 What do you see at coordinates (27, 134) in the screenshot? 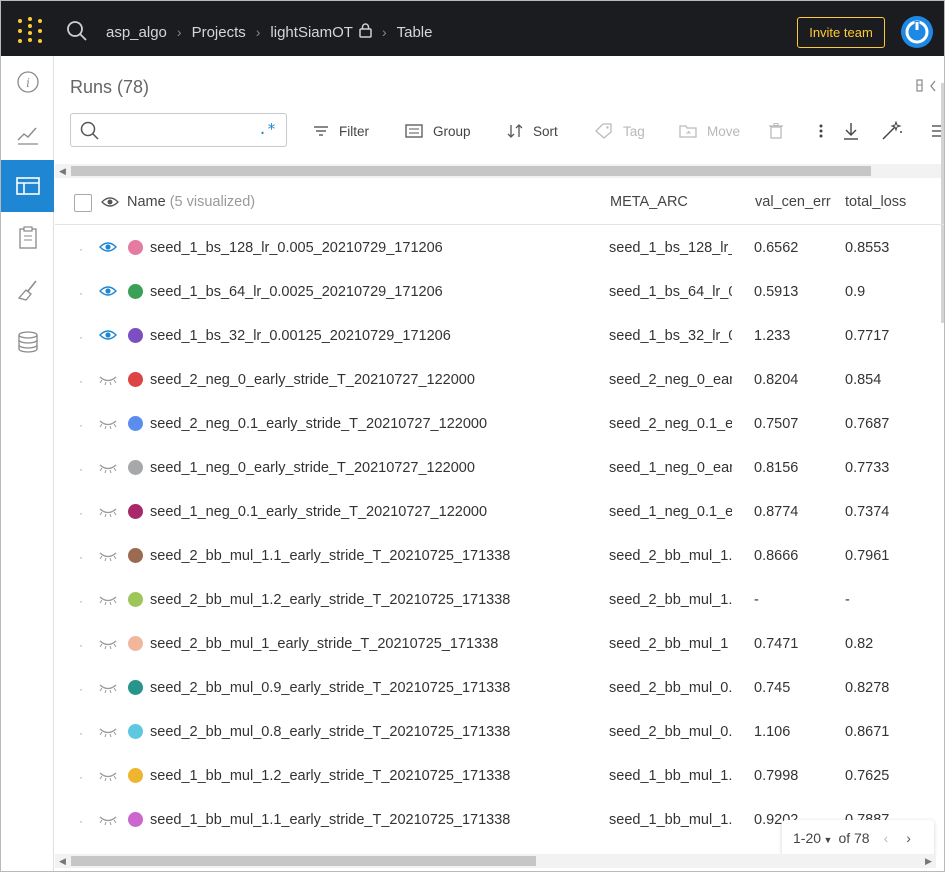
I see `sidebar-item-workspace` at bounding box center [27, 134].